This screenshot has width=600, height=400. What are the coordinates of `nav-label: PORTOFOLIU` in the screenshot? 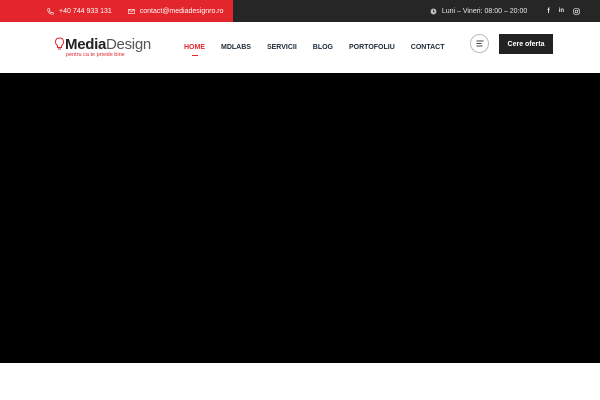 It's located at (372, 47).